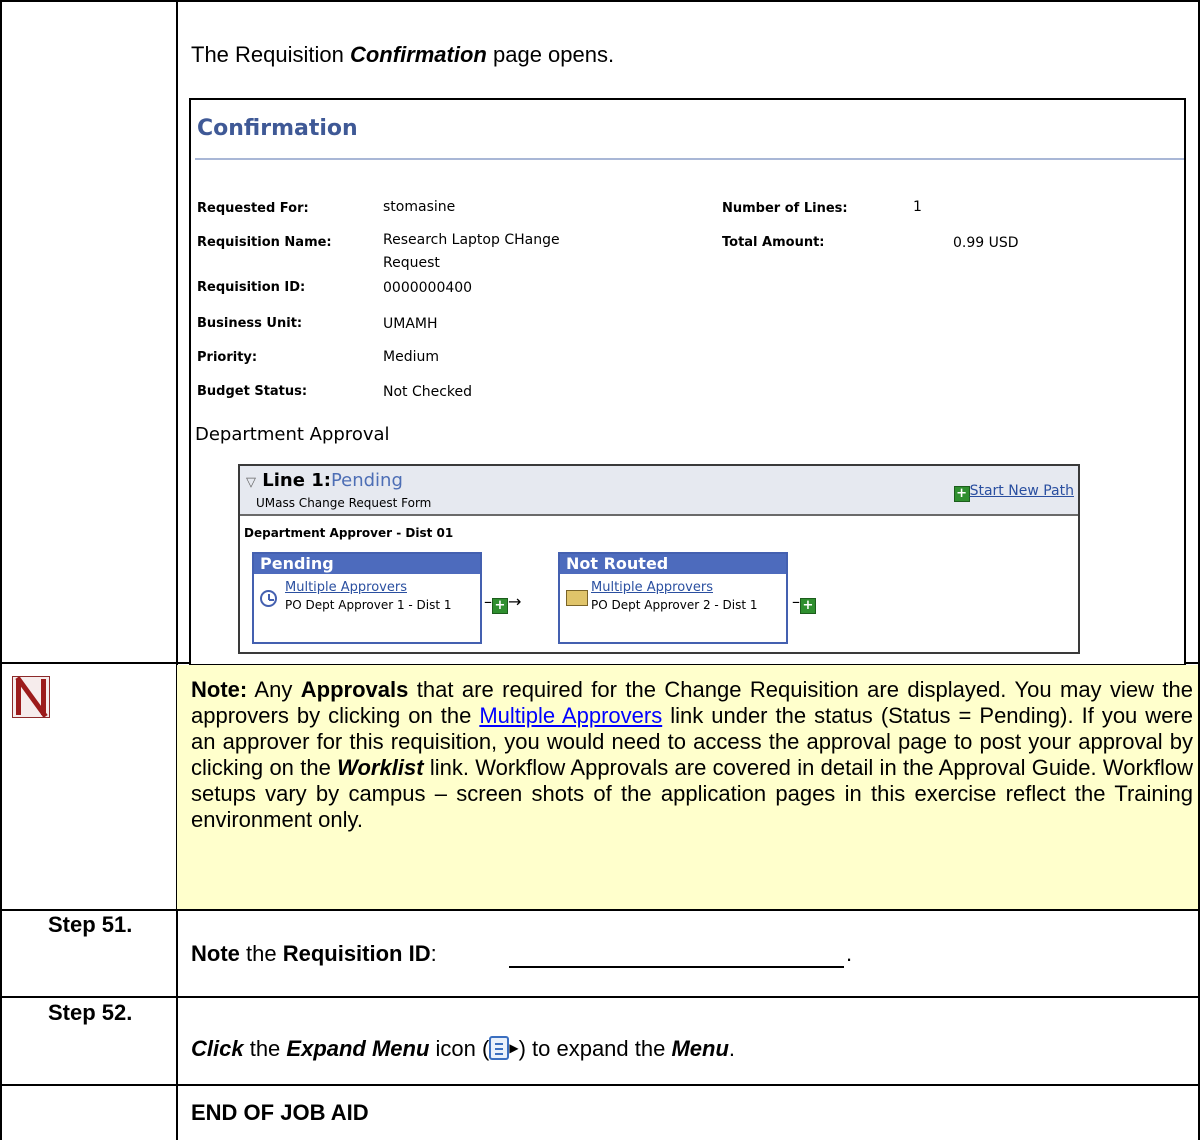 This screenshot has width=1200, height=1140. Describe the element at coordinates (354, 689) in the screenshot. I see `note-approvals: Approvals` at that location.